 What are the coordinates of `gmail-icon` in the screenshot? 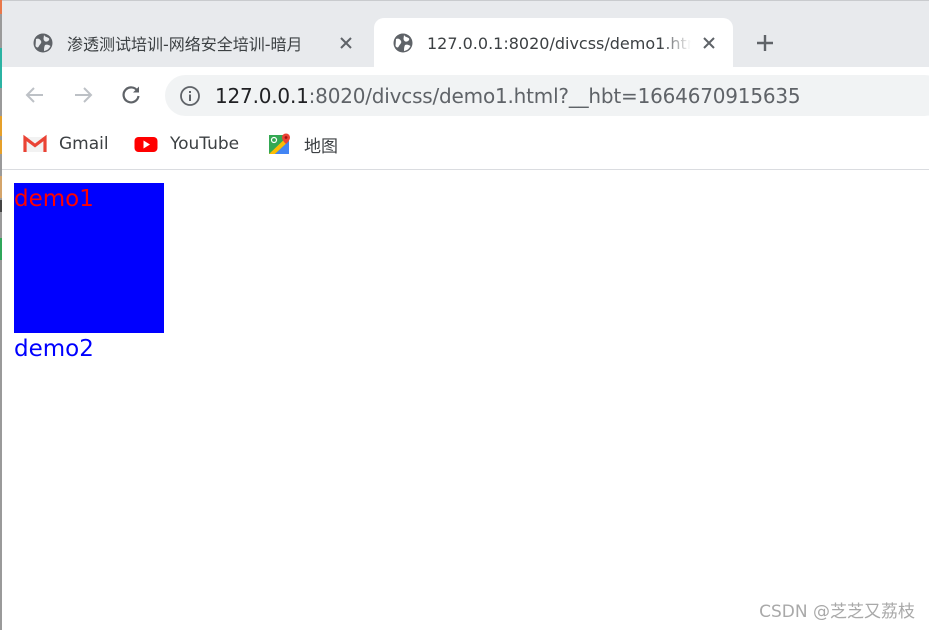 It's located at (35, 143).